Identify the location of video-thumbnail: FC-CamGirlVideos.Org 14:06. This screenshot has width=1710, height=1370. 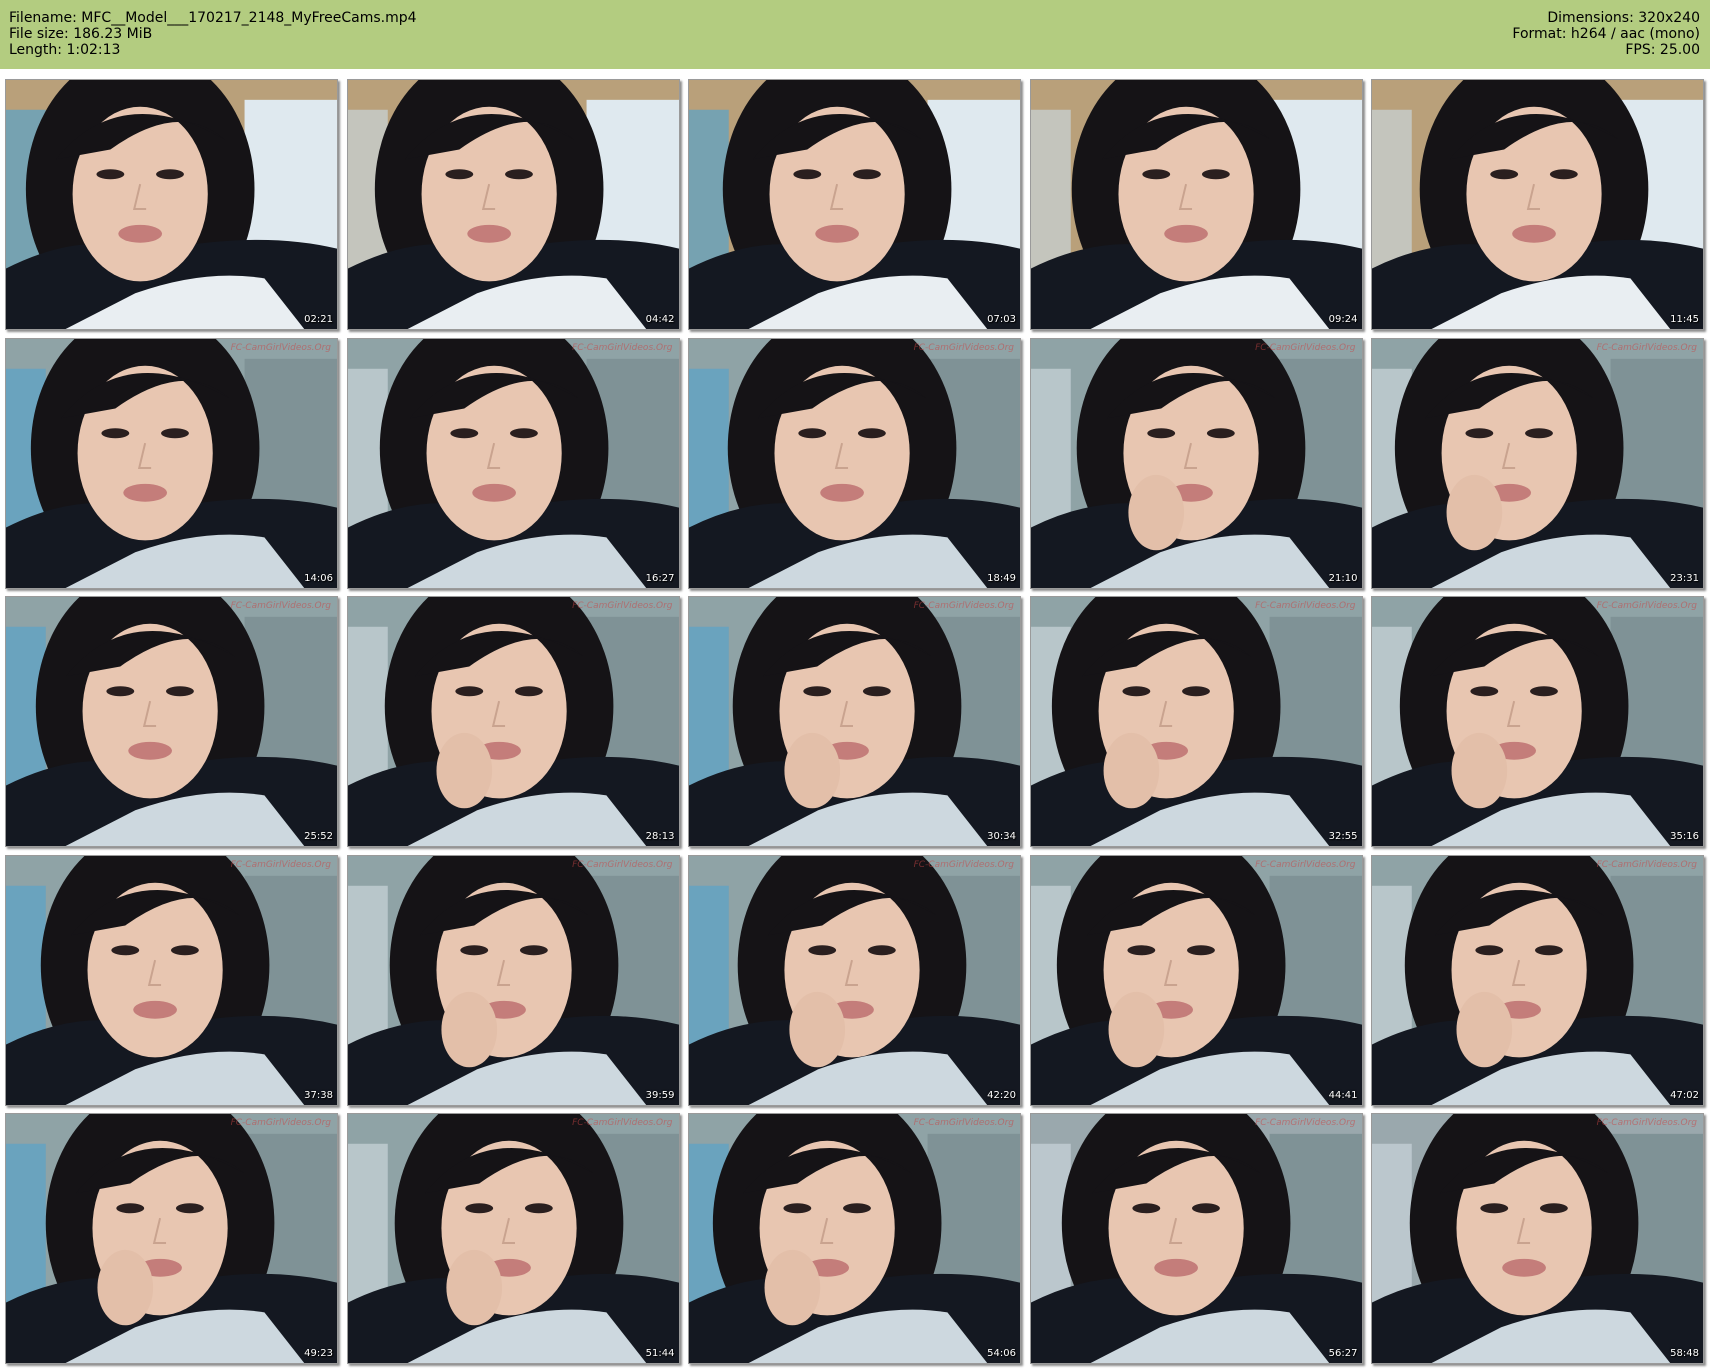
(171, 463).